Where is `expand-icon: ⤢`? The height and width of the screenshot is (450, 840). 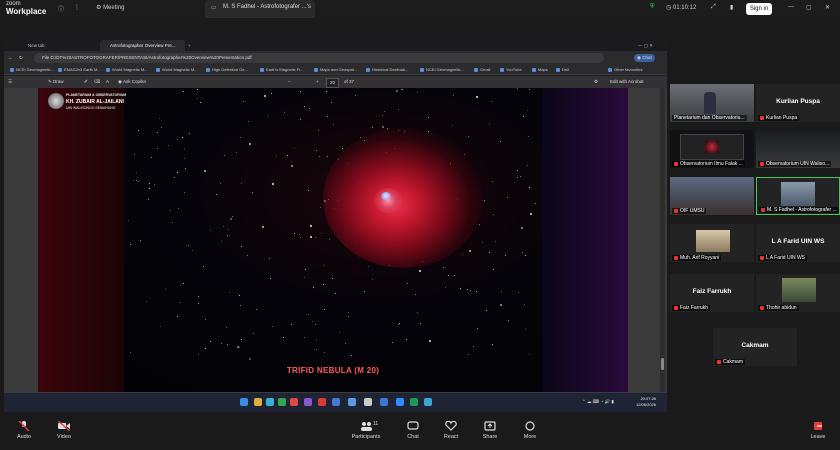 expand-icon: ⤢ is located at coordinates (713, 7).